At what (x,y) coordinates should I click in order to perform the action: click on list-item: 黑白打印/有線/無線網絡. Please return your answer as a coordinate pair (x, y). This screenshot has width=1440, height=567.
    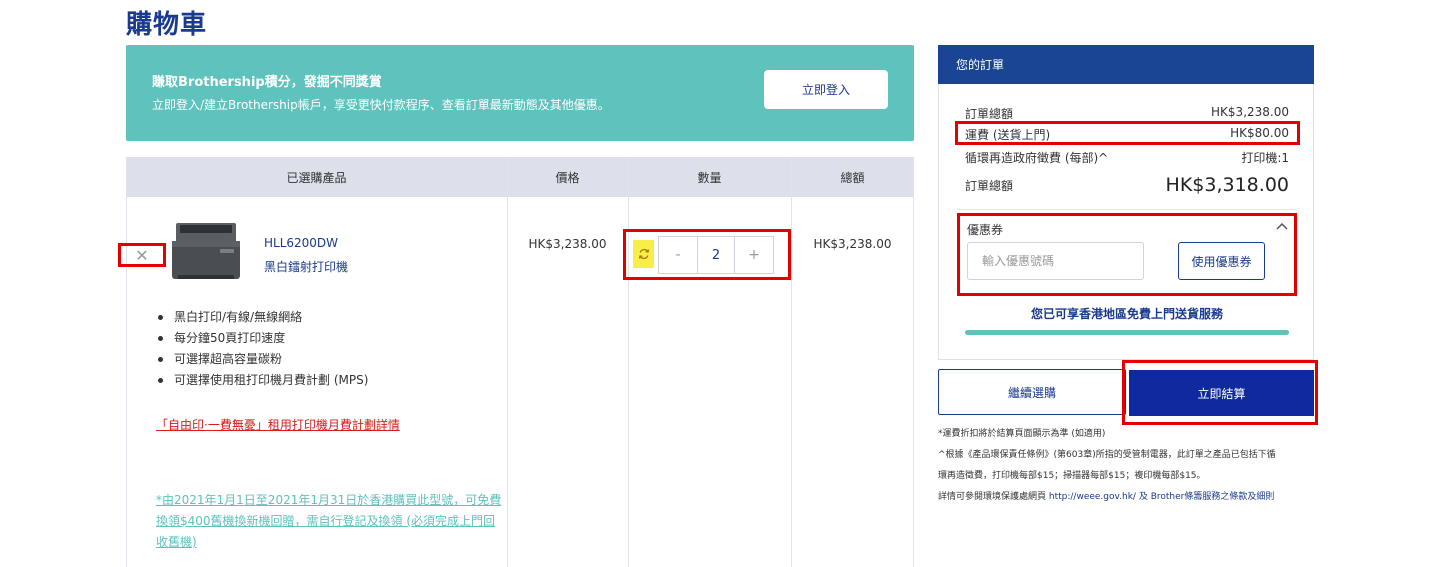
    Looking at the image, I should click on (263, 317).